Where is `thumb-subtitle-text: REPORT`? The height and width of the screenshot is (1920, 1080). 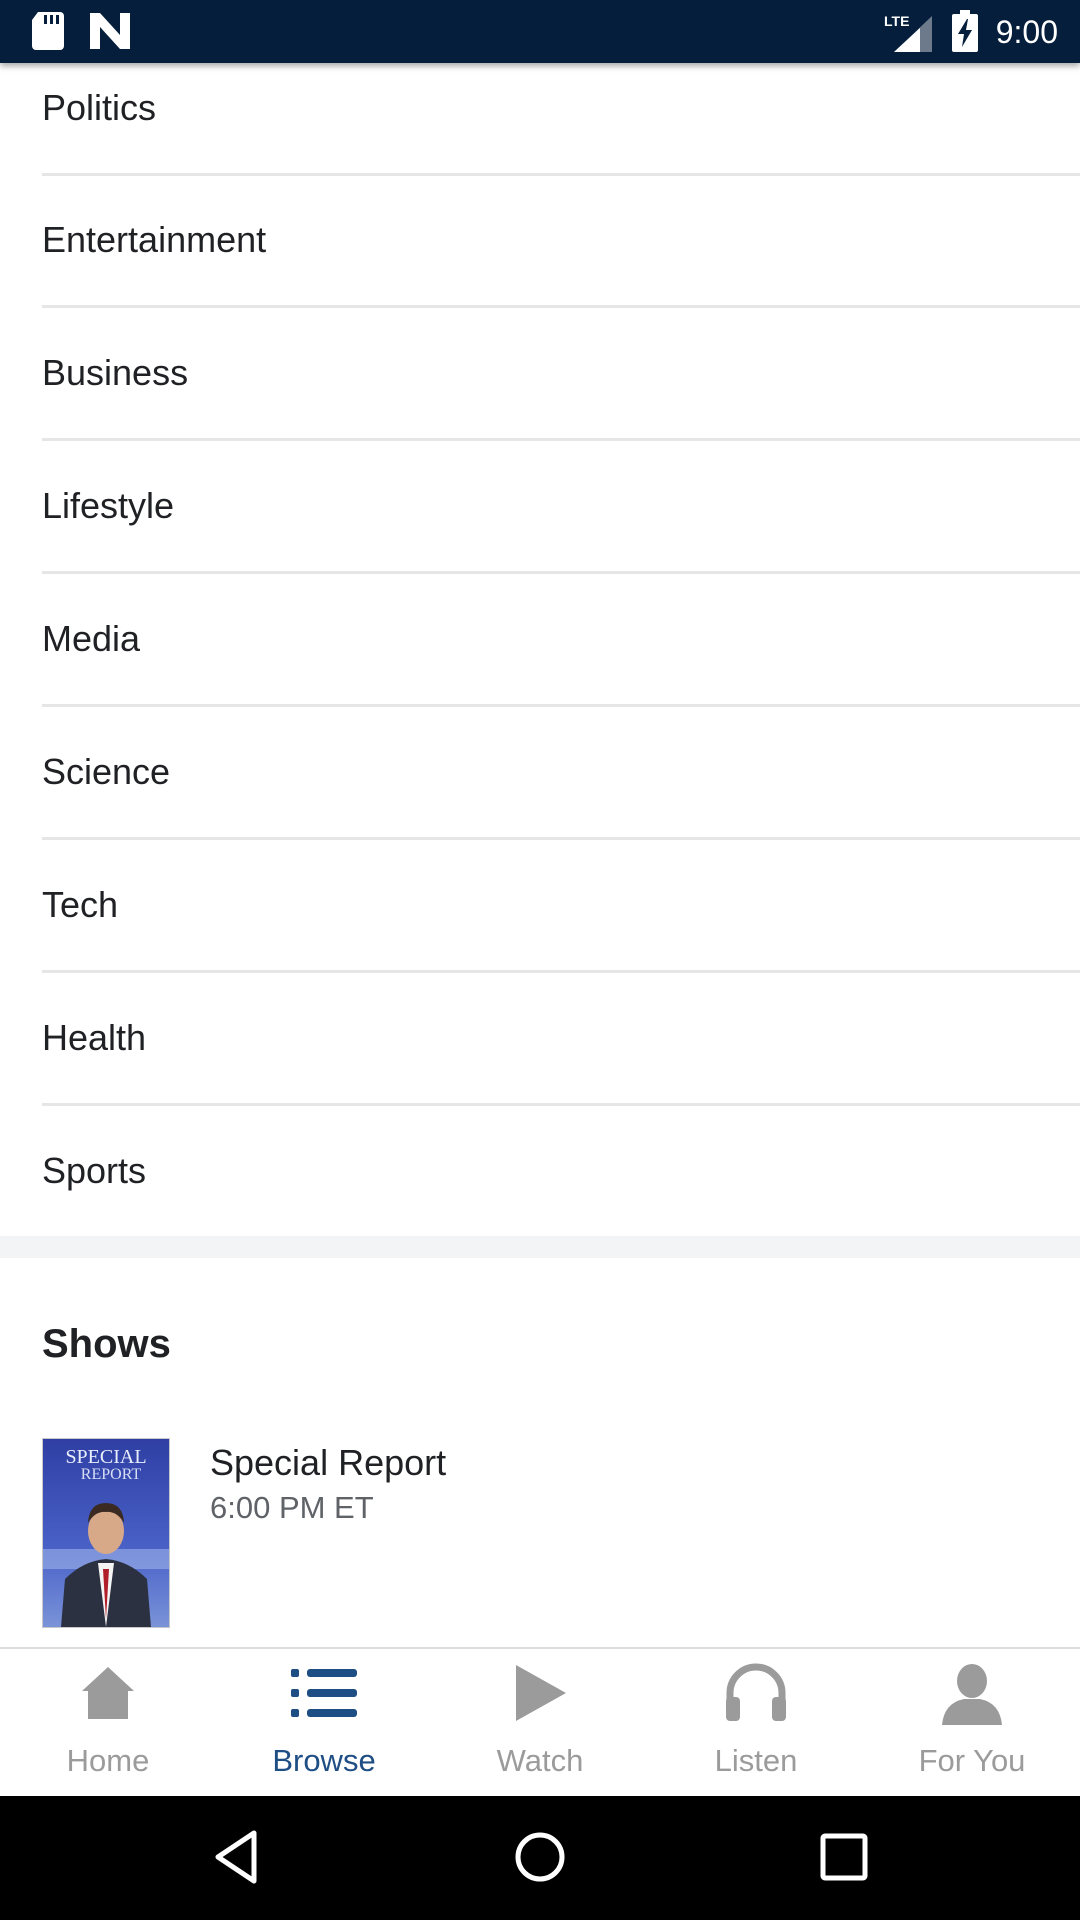 thumb-subtitle-text: REPORT is located at coordinates (111, 1474).